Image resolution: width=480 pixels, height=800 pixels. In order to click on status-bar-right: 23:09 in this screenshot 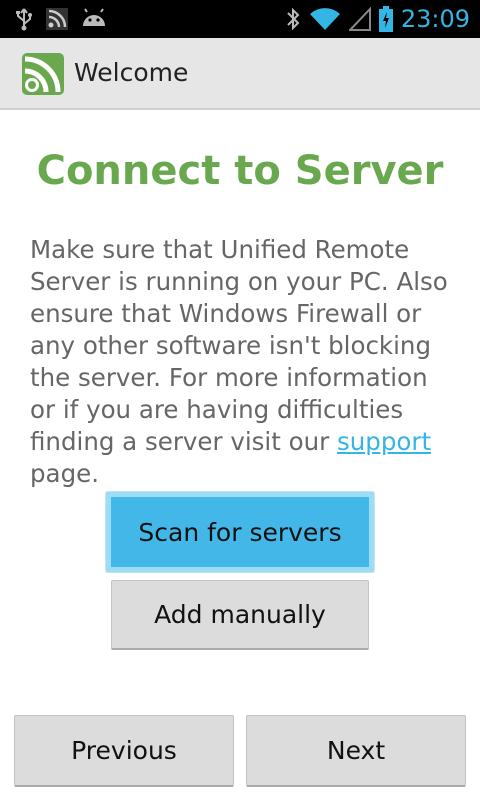, I will do `click(377, 19)`.